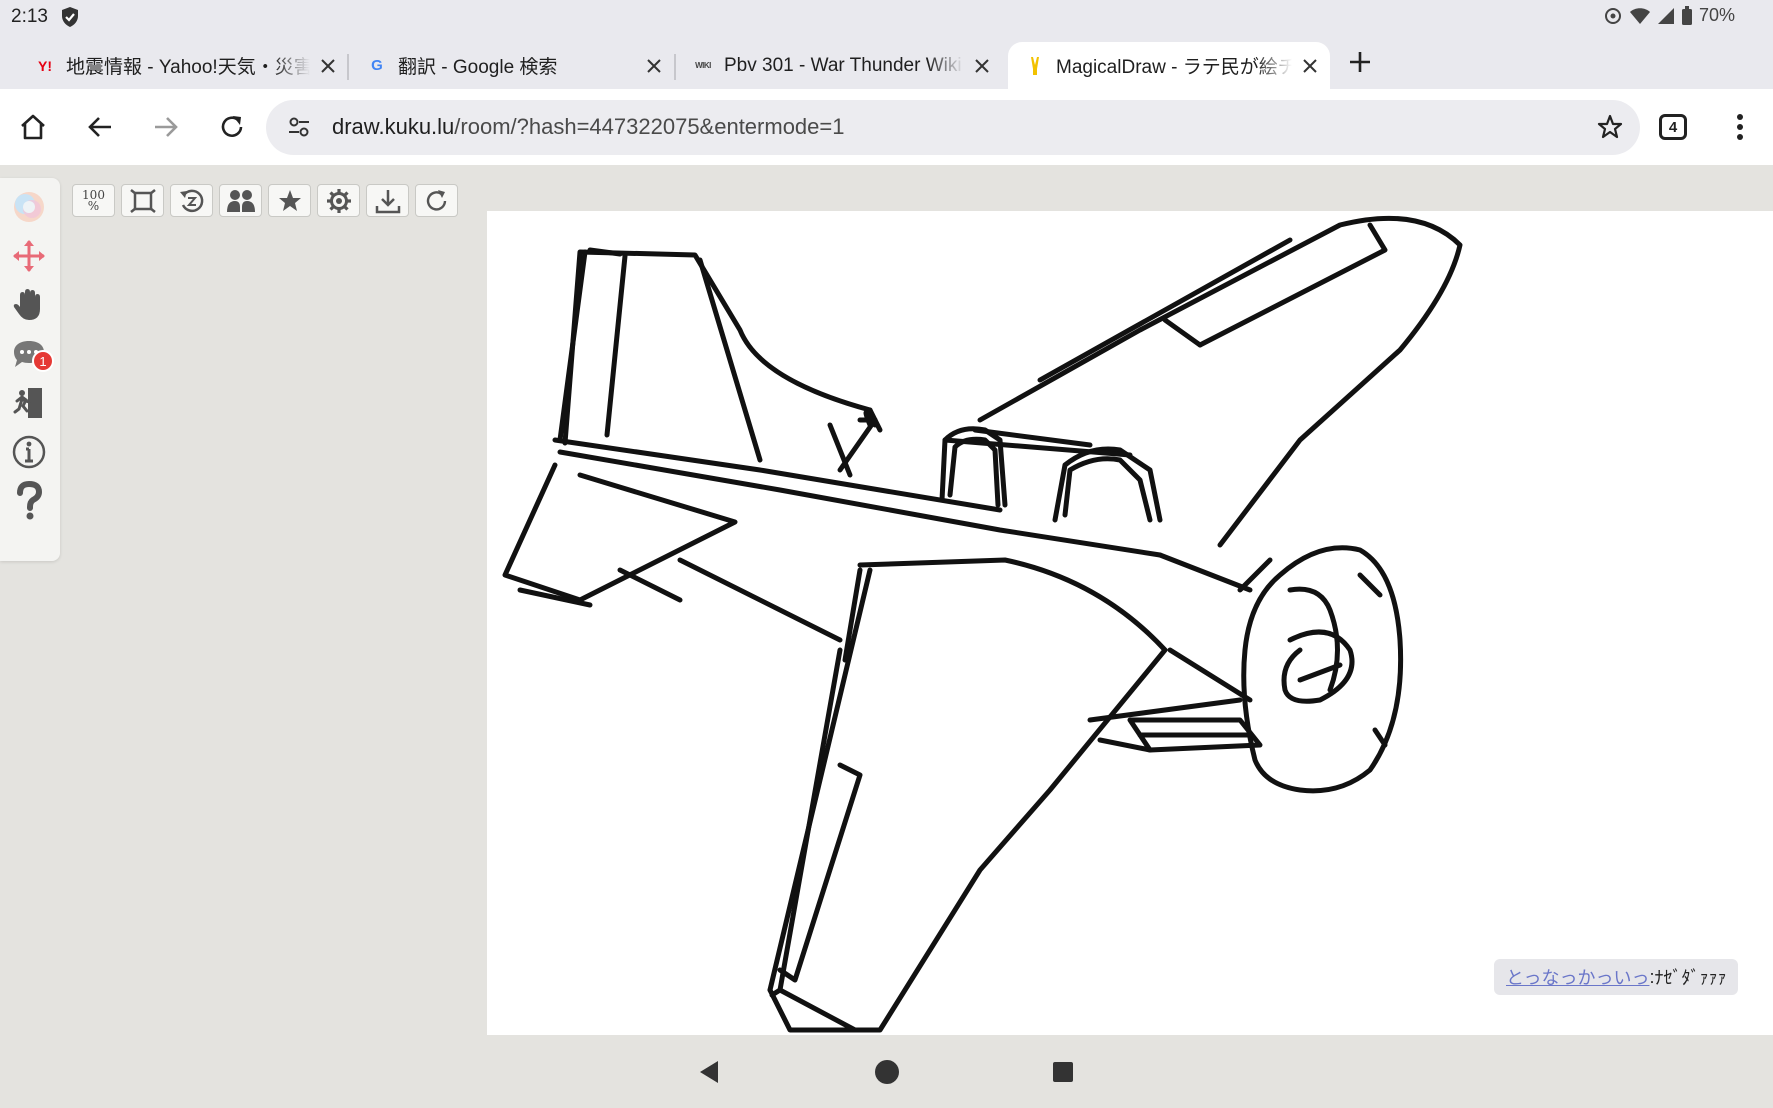 Image resolution: width=1773 pixels, height=1108 pixels. What do you see at coordinates (26, 304) in the screenshot?
I see `hand-icon` at bounding box center [26, 304].